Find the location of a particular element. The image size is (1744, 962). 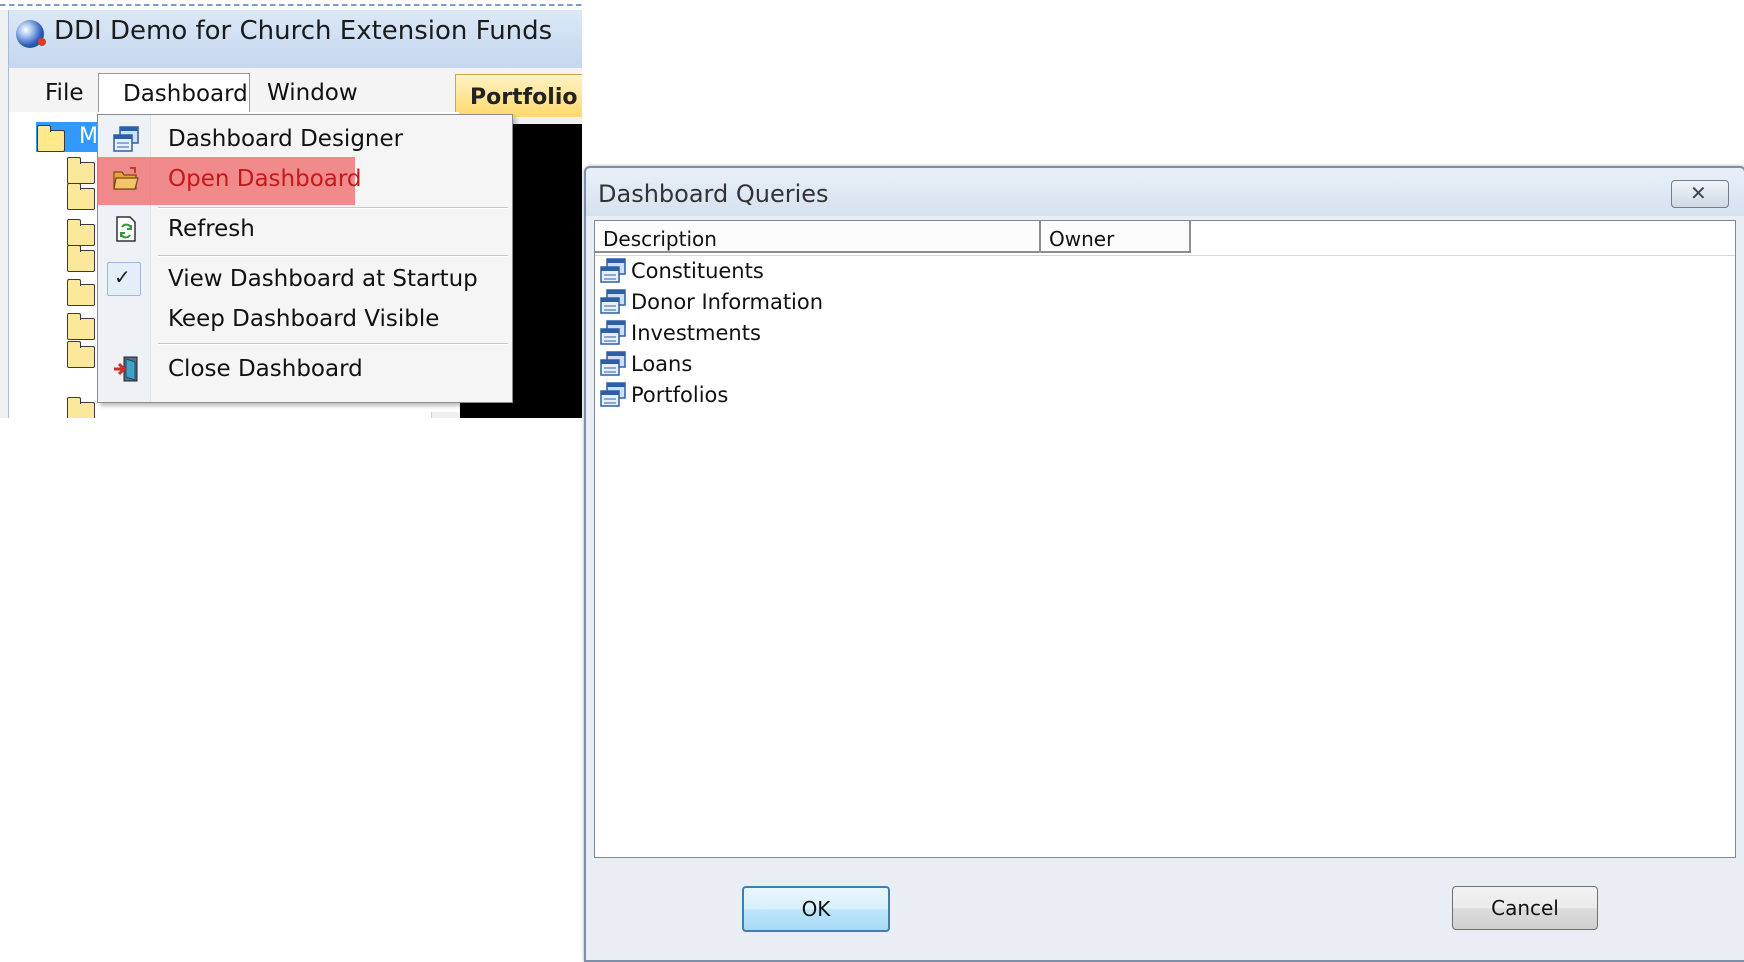

checkmark-icon: ✓ is located at coordinates (124, 279).